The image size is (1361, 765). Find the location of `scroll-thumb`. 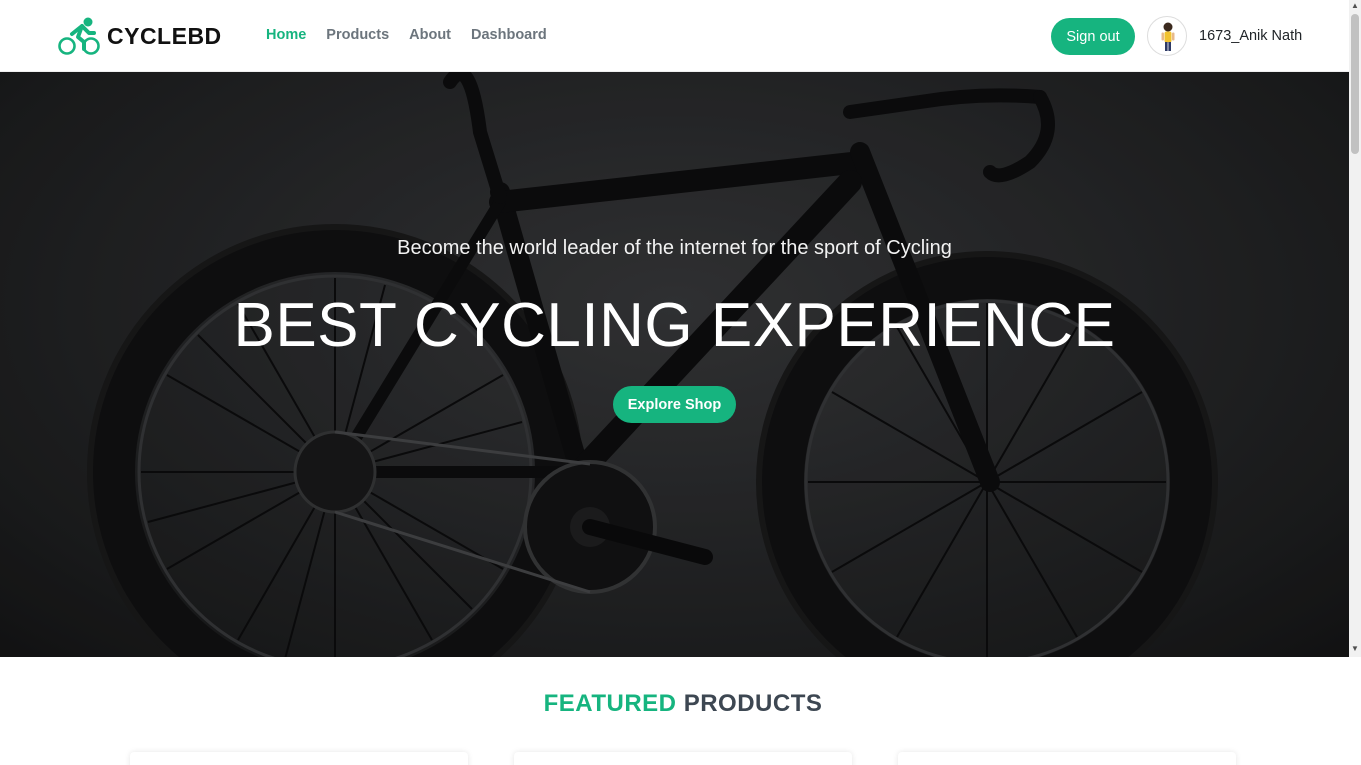

scroll-thumb is located at coordinates (1355, 84).